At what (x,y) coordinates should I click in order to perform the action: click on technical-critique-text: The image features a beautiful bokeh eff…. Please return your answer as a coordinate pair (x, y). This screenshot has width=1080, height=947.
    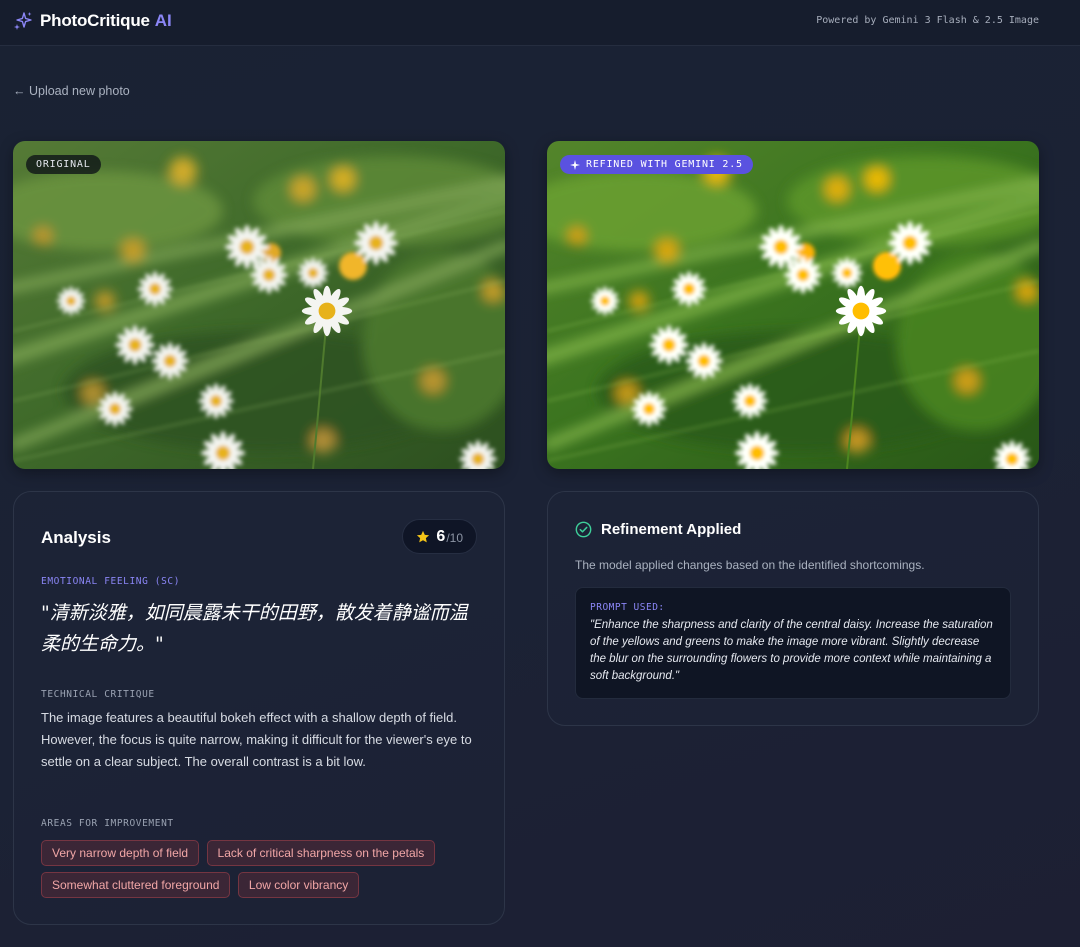
    Looking at the image, I should click on (256, 739).